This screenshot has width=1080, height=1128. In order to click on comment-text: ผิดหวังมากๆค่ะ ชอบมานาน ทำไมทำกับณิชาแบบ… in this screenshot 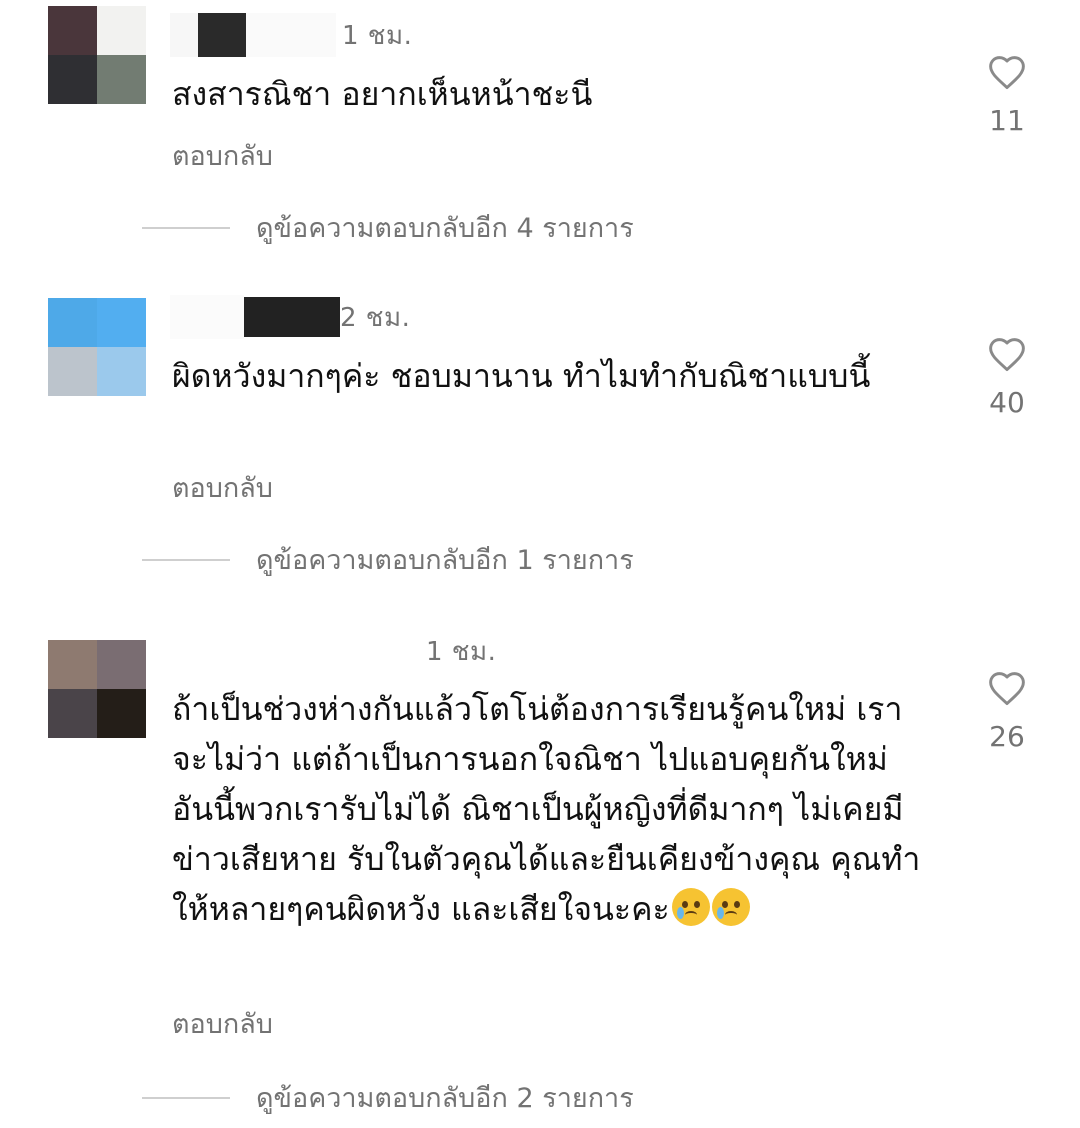, I will do `click(521, 376)`.